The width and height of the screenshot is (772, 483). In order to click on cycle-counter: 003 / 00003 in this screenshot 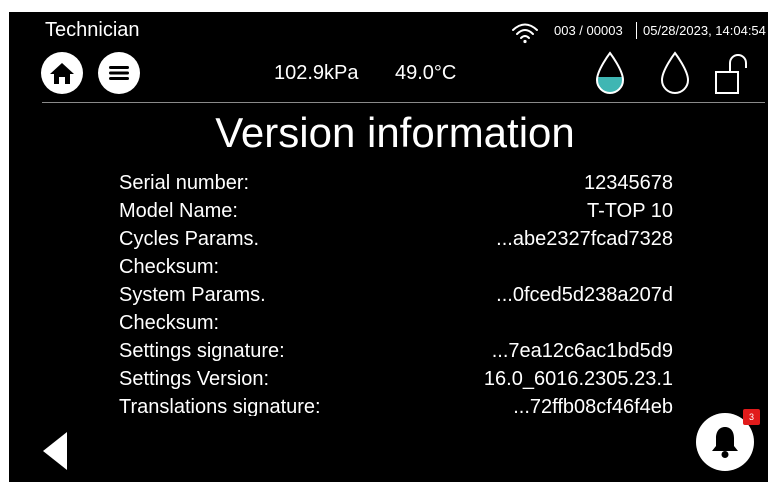, I will do `click(588, 30)`.